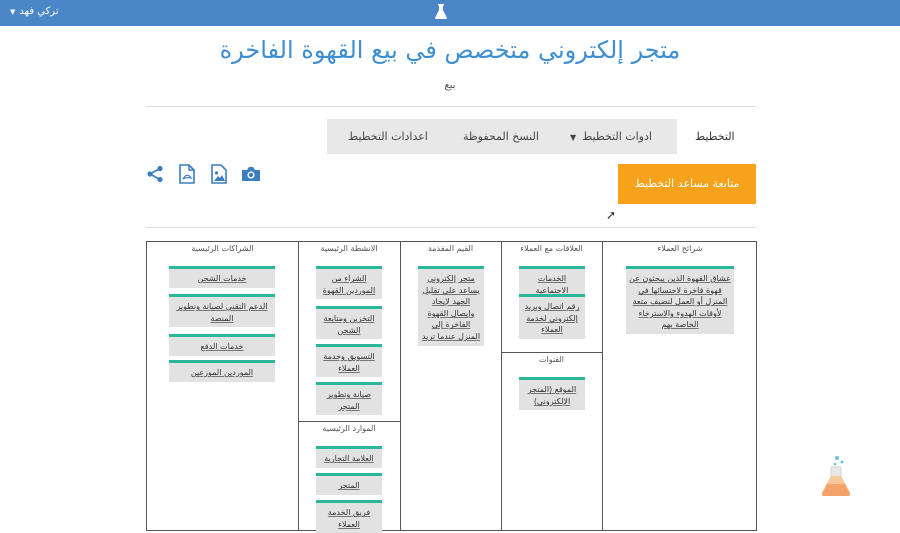 The height and width of the screenshot is (533, 900). I want to click on planning-assistant-button: متابعة مساعد التخطيط, so click(687, 184).